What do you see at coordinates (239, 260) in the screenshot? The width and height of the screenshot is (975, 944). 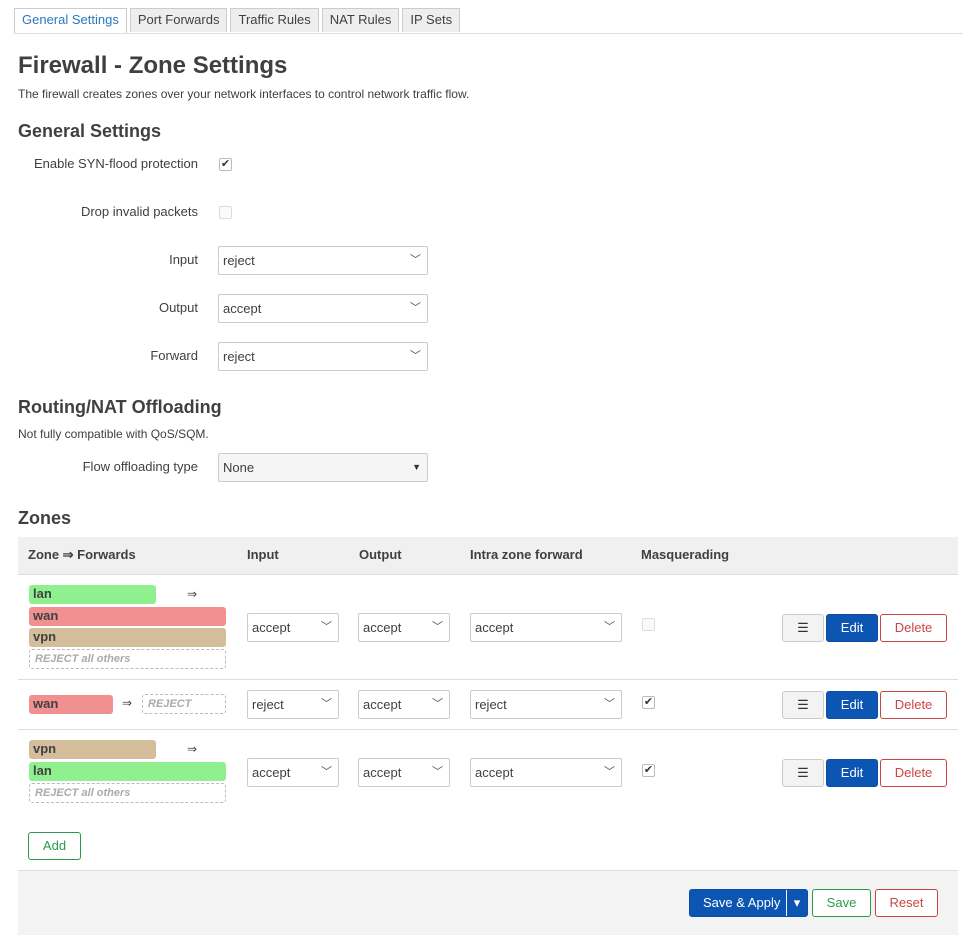 I see `input-policy-value: reject` at bounding box center [239, 260].